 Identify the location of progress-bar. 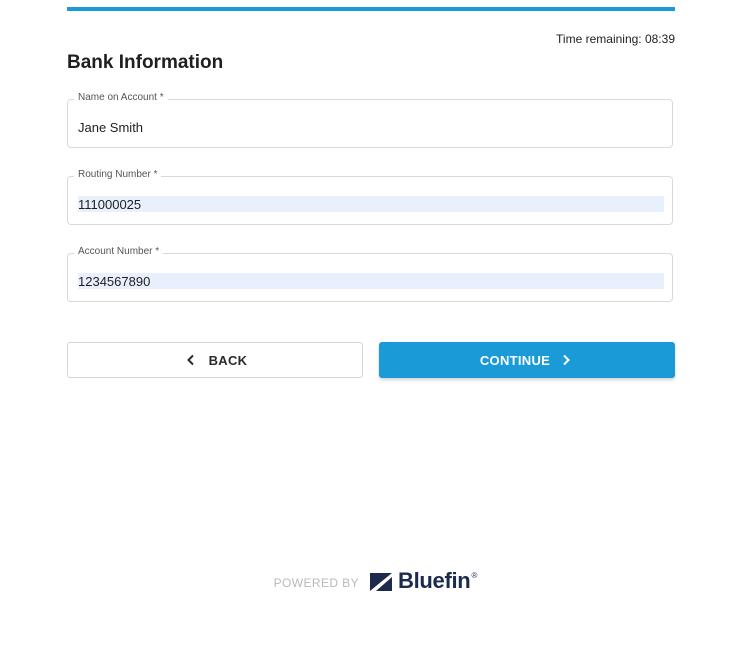
(371, 9).